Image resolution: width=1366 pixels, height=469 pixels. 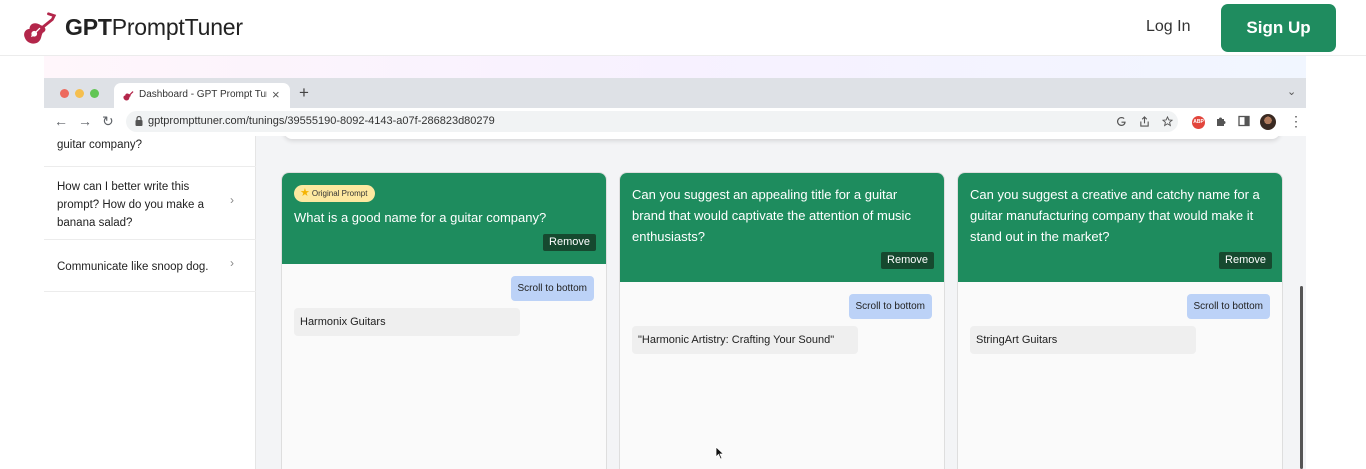 I want to click on scrollbar-thumb, so click(x=1301, y=377).